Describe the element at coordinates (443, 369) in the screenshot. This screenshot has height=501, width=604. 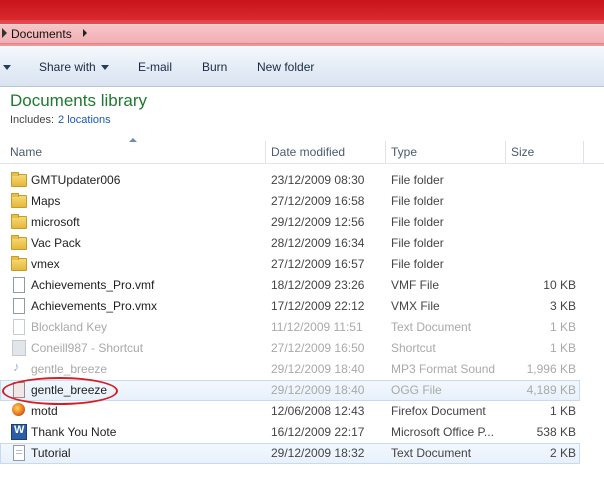
I see `file-type: MP3 Format Sound` at that location.